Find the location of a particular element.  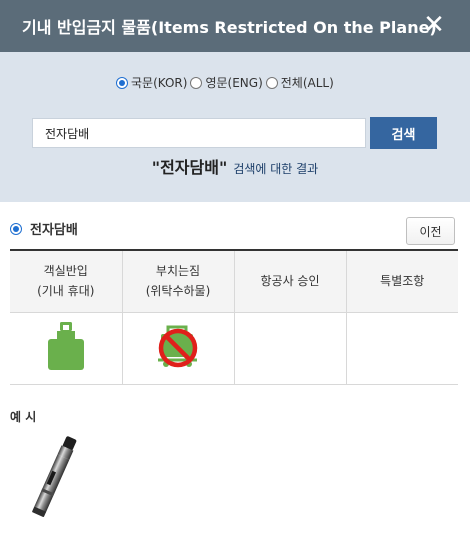

item-name: 전자담배 is located at coordinates (54, 230).